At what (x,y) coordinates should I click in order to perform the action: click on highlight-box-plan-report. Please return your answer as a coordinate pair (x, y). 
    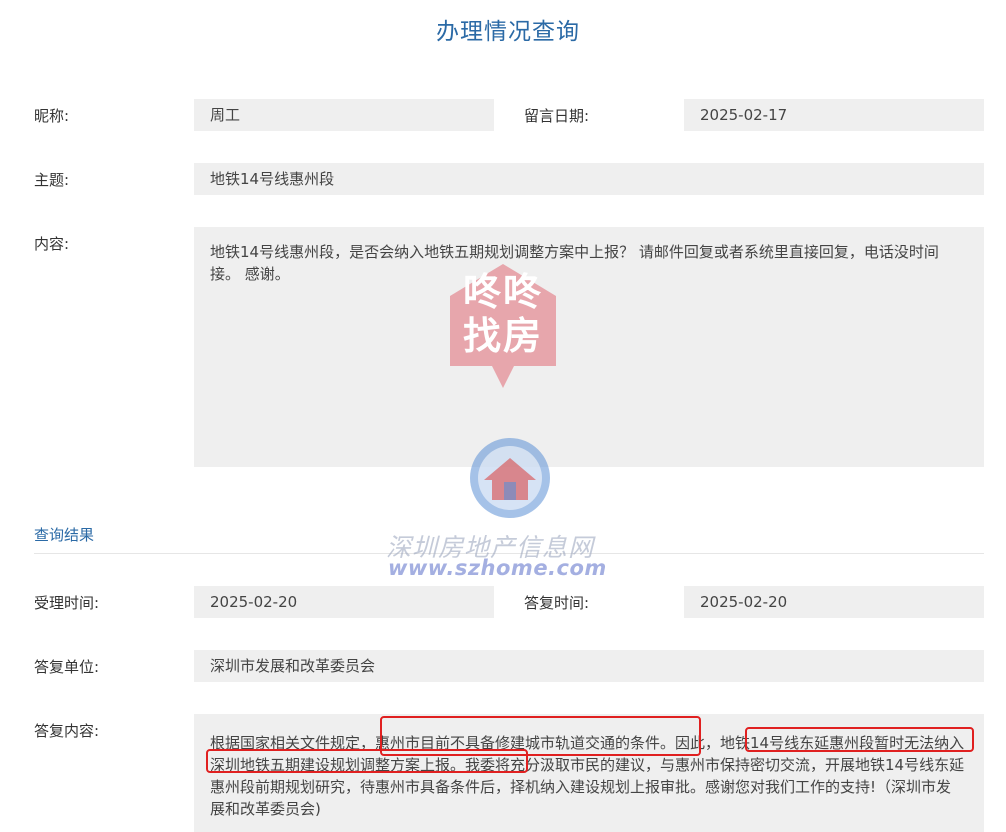
    Looking at the image, I should click on (367, 761).